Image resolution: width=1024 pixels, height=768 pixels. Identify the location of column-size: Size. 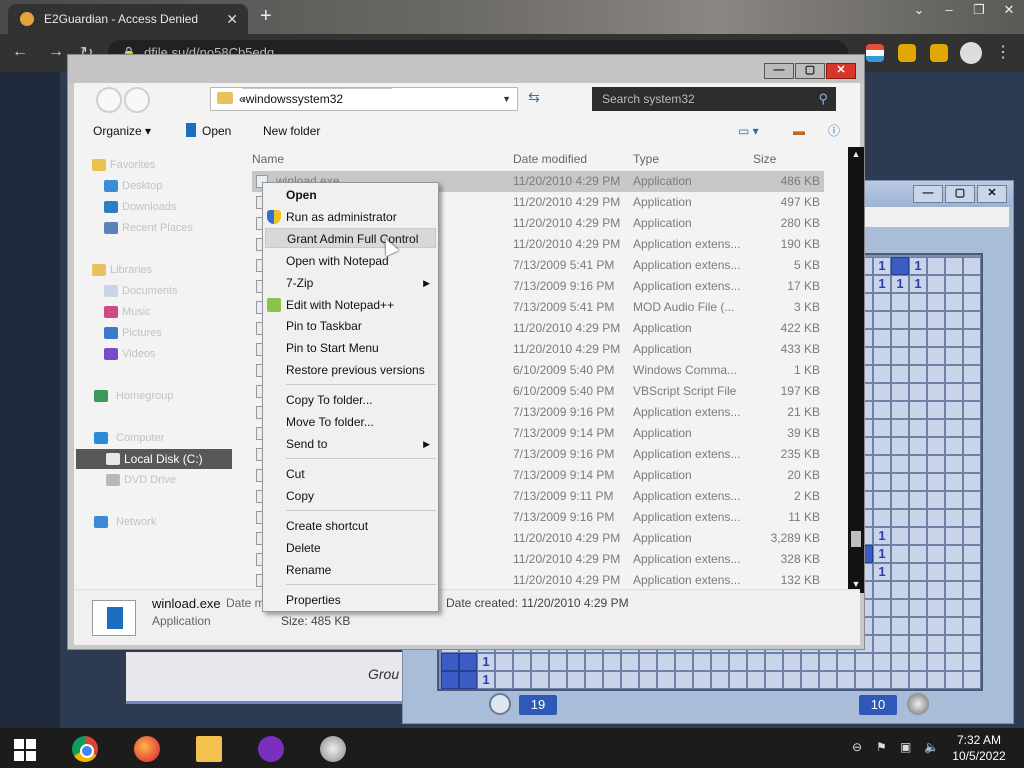
(764, 159).